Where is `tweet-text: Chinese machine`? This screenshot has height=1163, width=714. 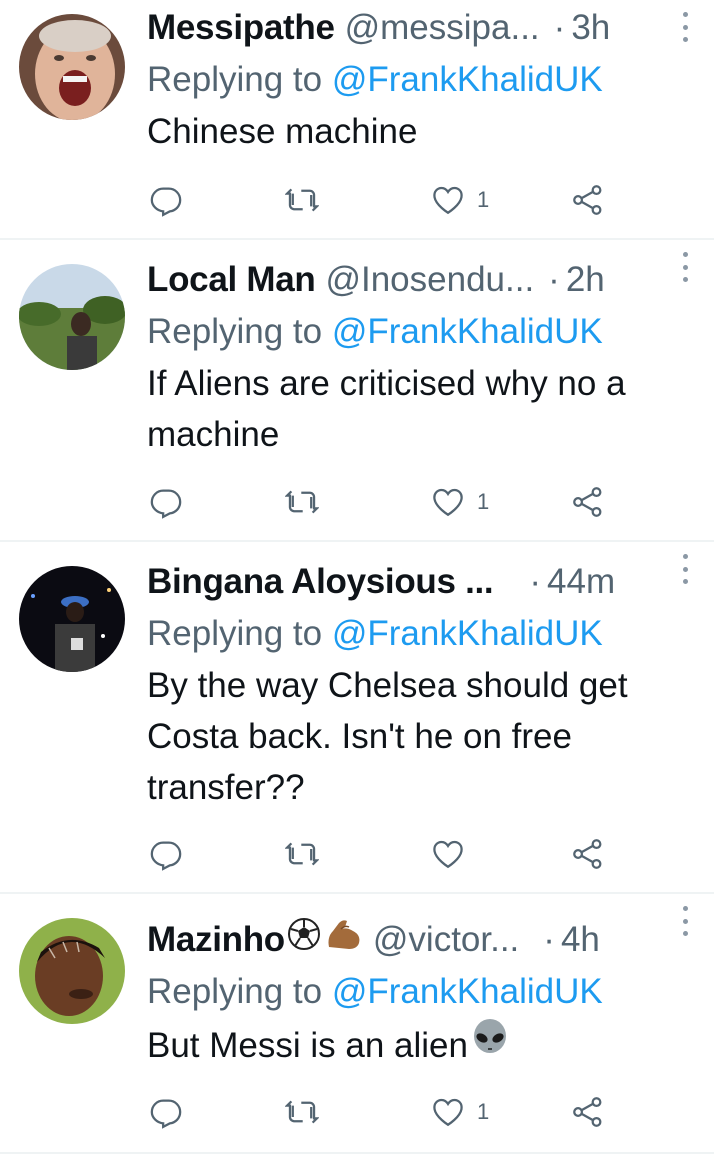 tweet-text: Chinese machine is located at coordinates (282, 131).